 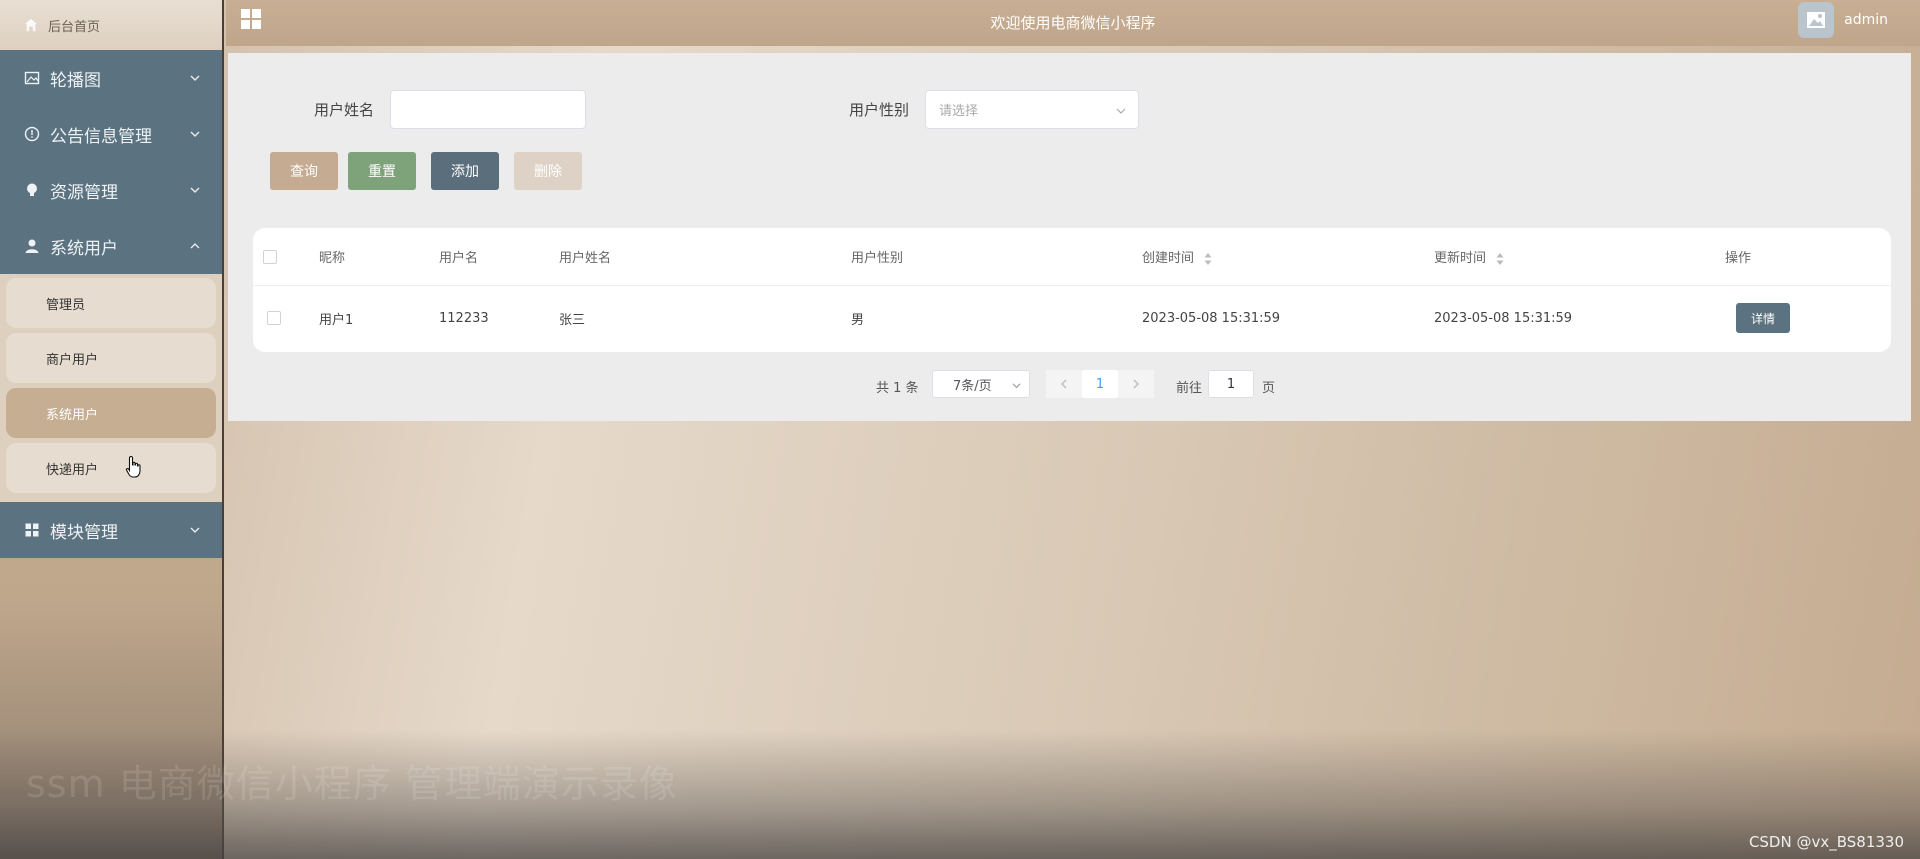 What do you see at coordinates (465, 171) in the screenshot?
I see `add-button: 添加` at bounding box center [465, 171].